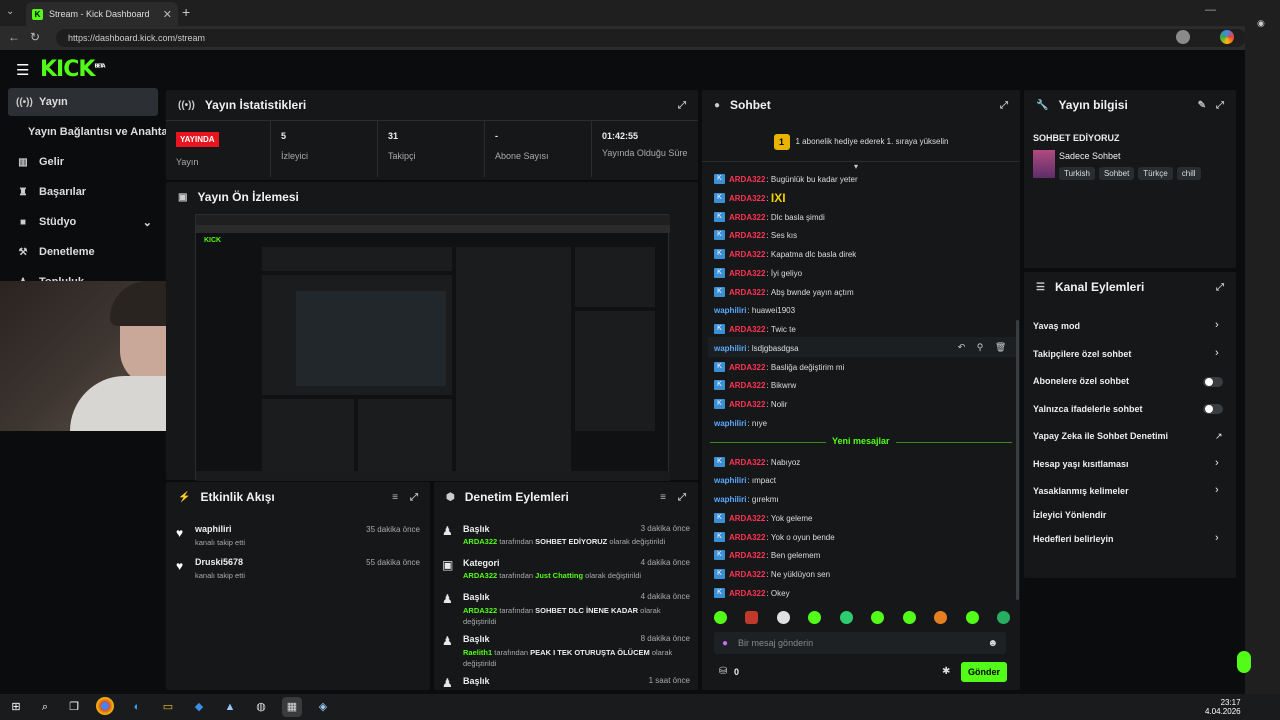  Describe the element at coordinates (35, 37) in the screenshot. I see `reload-icon: ↻` at that location.